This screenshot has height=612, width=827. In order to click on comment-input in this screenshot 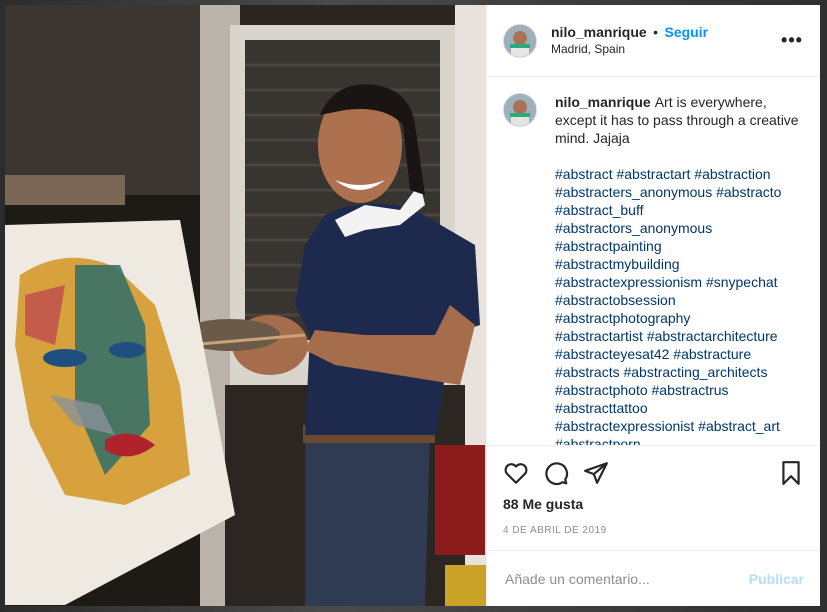, I will do `click(626, 578)`.